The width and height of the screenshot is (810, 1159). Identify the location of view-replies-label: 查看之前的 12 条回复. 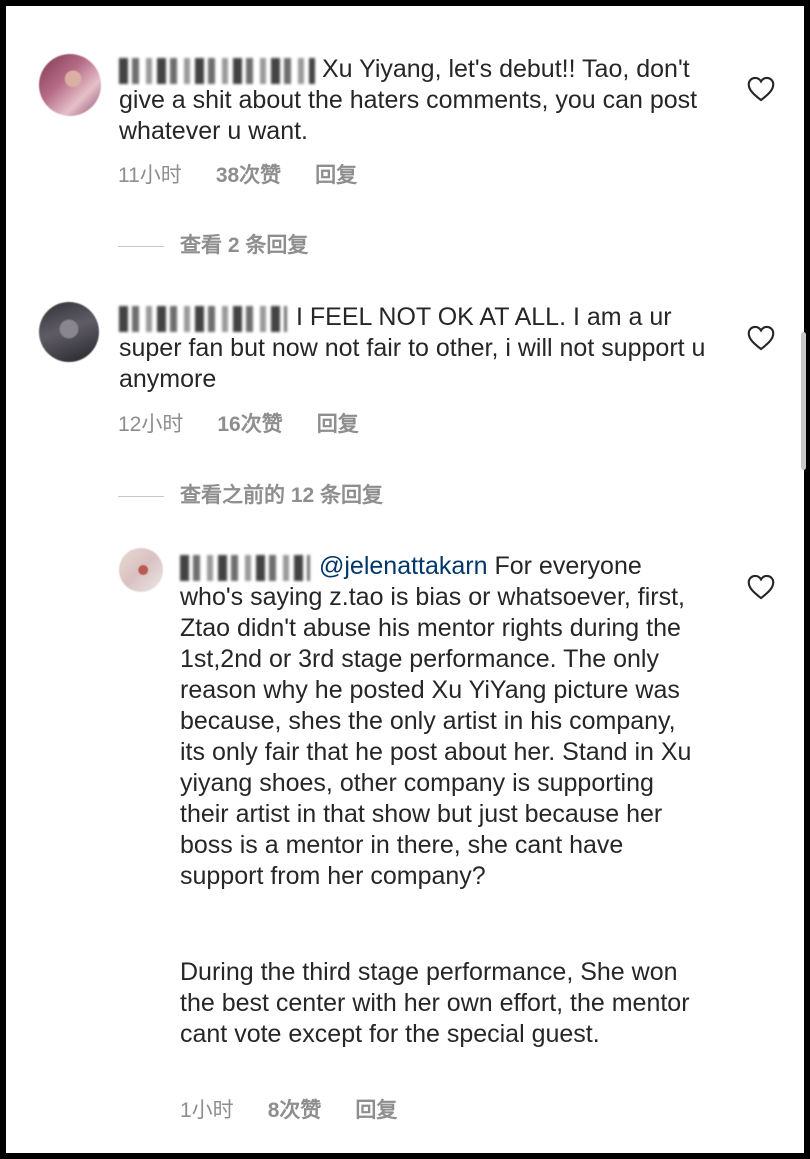
(282, 495).